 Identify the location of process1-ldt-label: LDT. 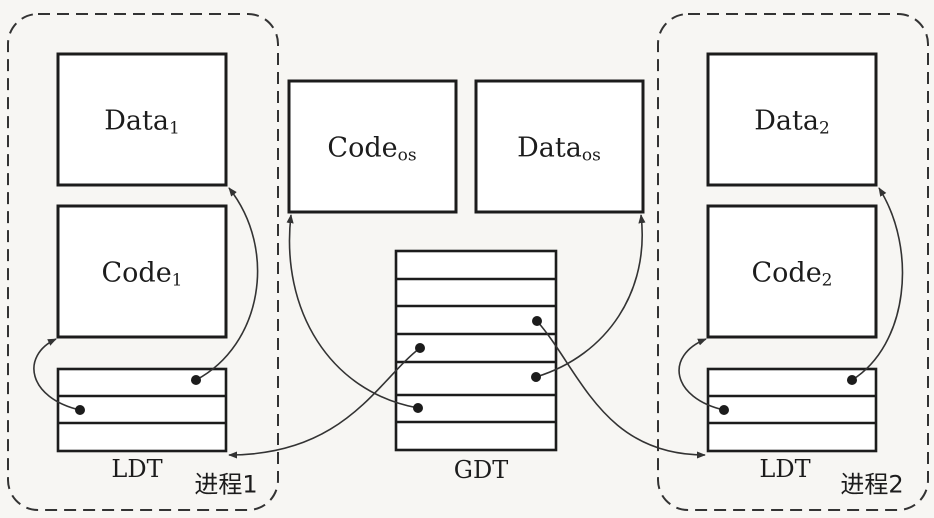
(137, 469).